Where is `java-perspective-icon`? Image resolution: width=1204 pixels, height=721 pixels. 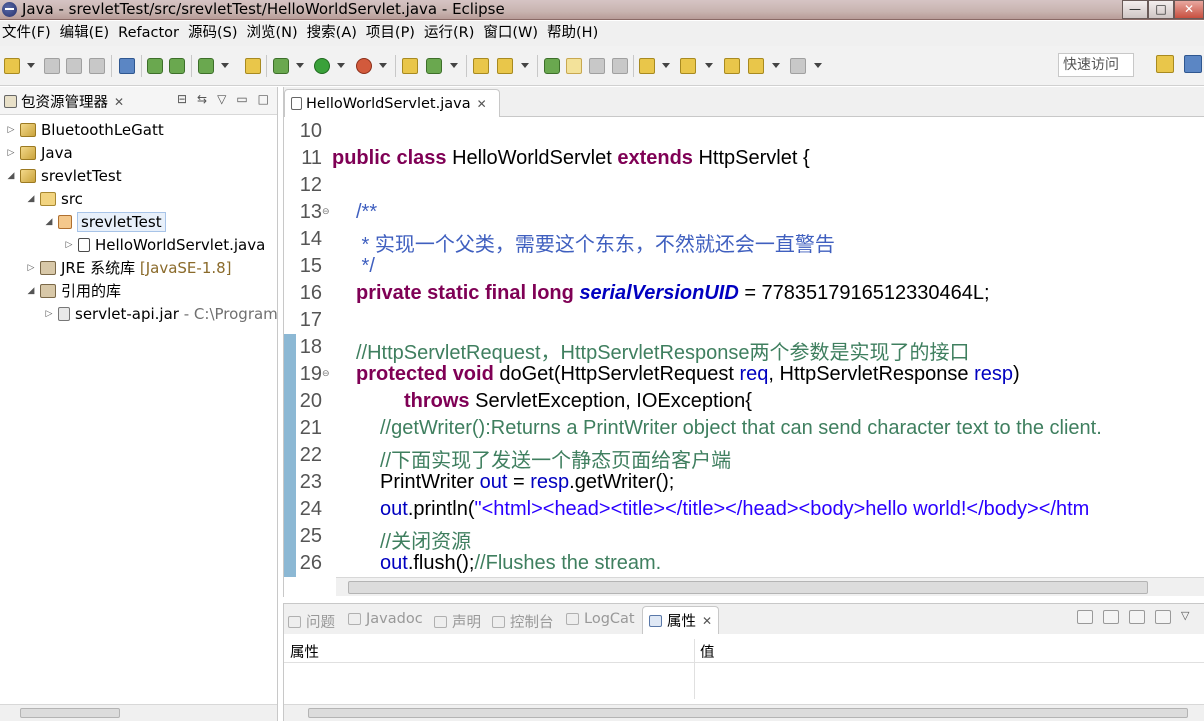 java-perspective-icon is located at coordinates (1193, 64).